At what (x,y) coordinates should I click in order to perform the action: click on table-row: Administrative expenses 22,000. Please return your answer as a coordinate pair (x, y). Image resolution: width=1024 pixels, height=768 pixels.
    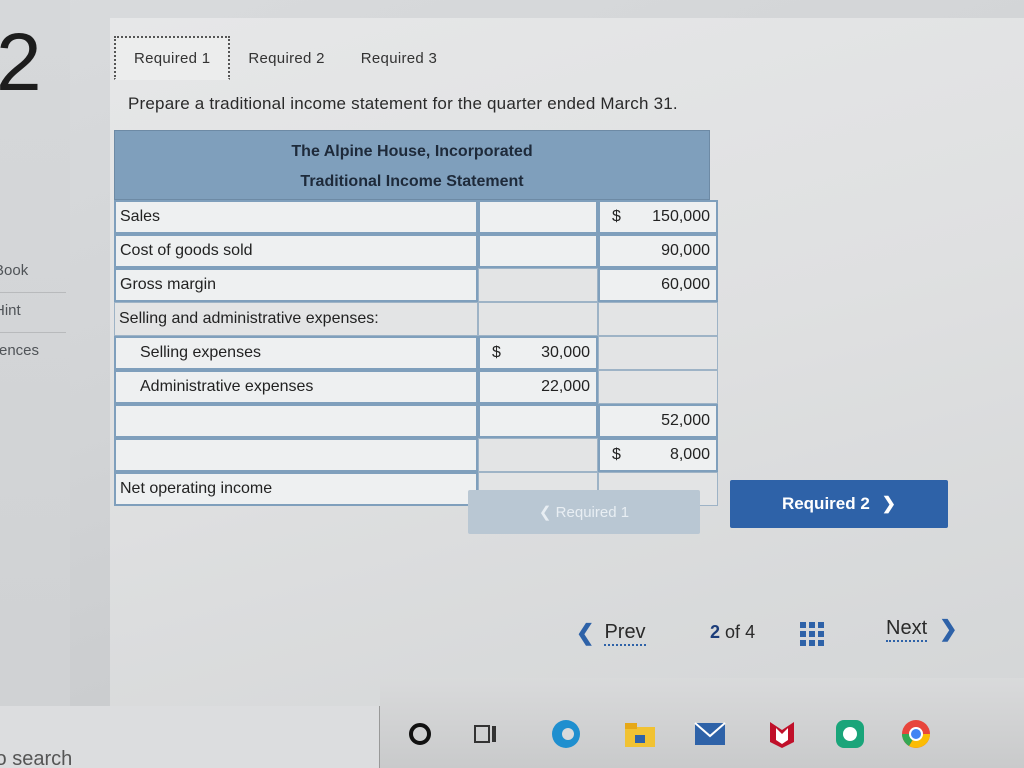
    Looking at the image, I should click on (424, 387).